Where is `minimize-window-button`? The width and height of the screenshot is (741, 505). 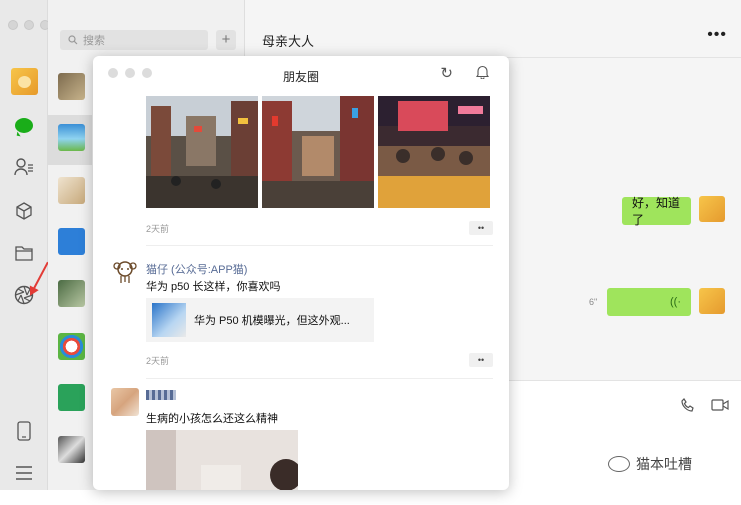 minimize-window-button is located at coordinates (29, 25).